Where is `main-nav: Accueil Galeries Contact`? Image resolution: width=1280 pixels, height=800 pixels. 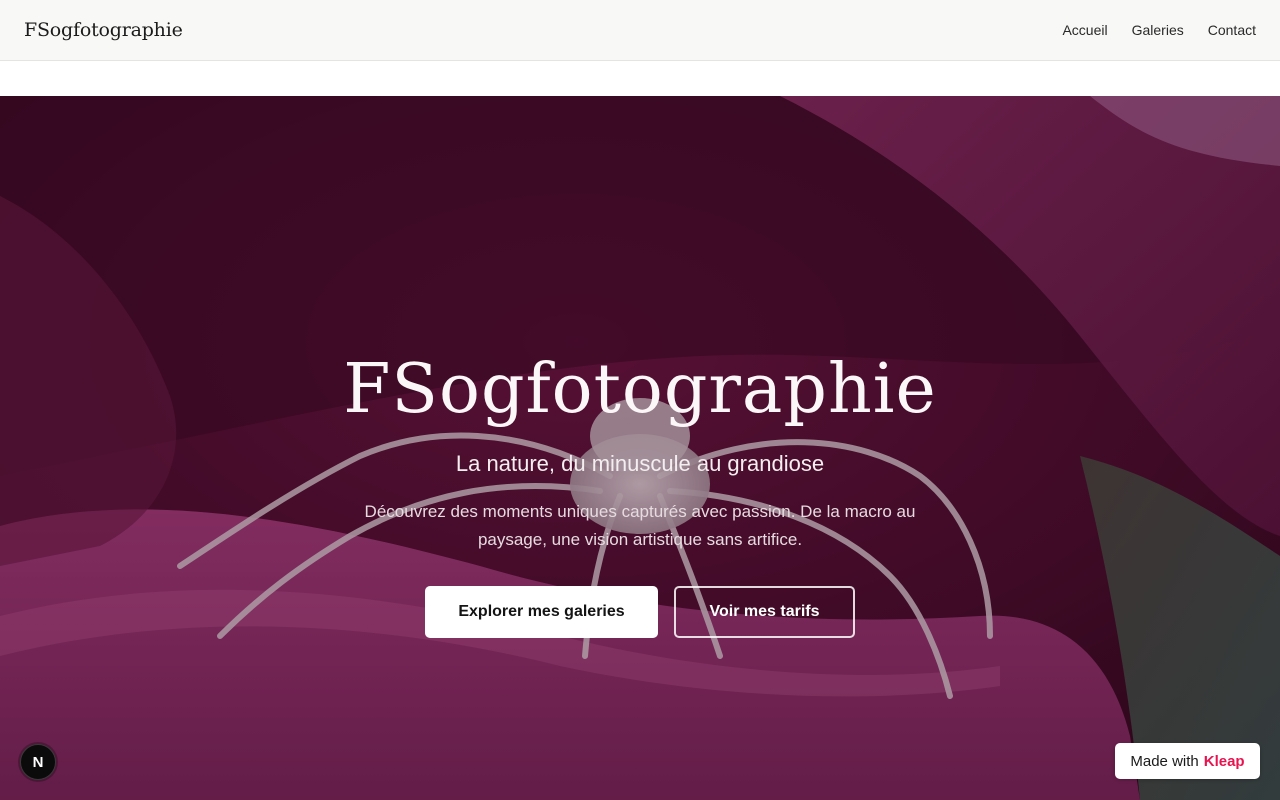 main-nav: Accueil Galeries Contact is located at coordinates (1159, 30).